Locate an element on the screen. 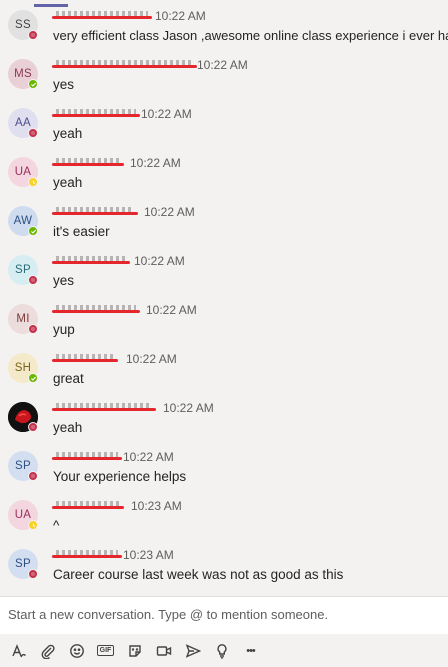  avatar-initials: MS is located at coordinates (23, 74).